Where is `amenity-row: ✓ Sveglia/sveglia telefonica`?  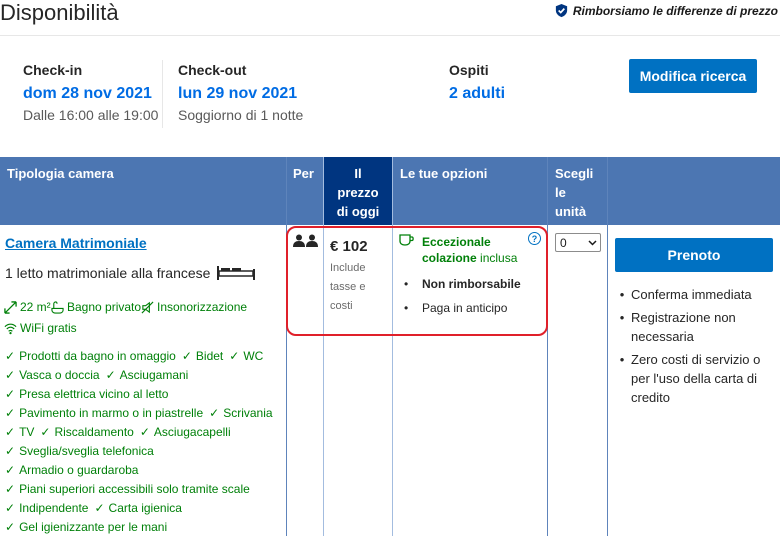
amenity-row: ✓ Sveglia/sveglia telefonica is located at coordinates (79, 451).